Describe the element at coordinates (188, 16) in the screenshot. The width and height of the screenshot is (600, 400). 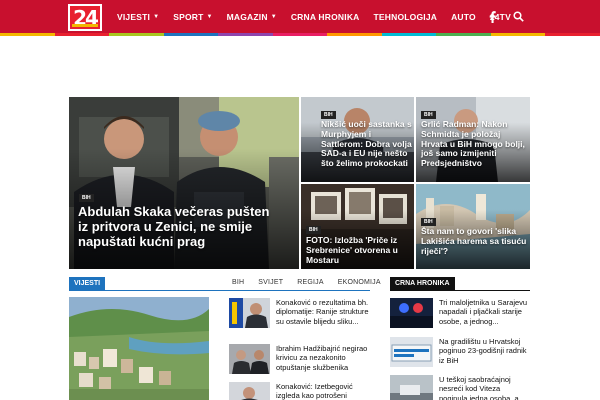
I see `nav-label: SPORT` at that location.